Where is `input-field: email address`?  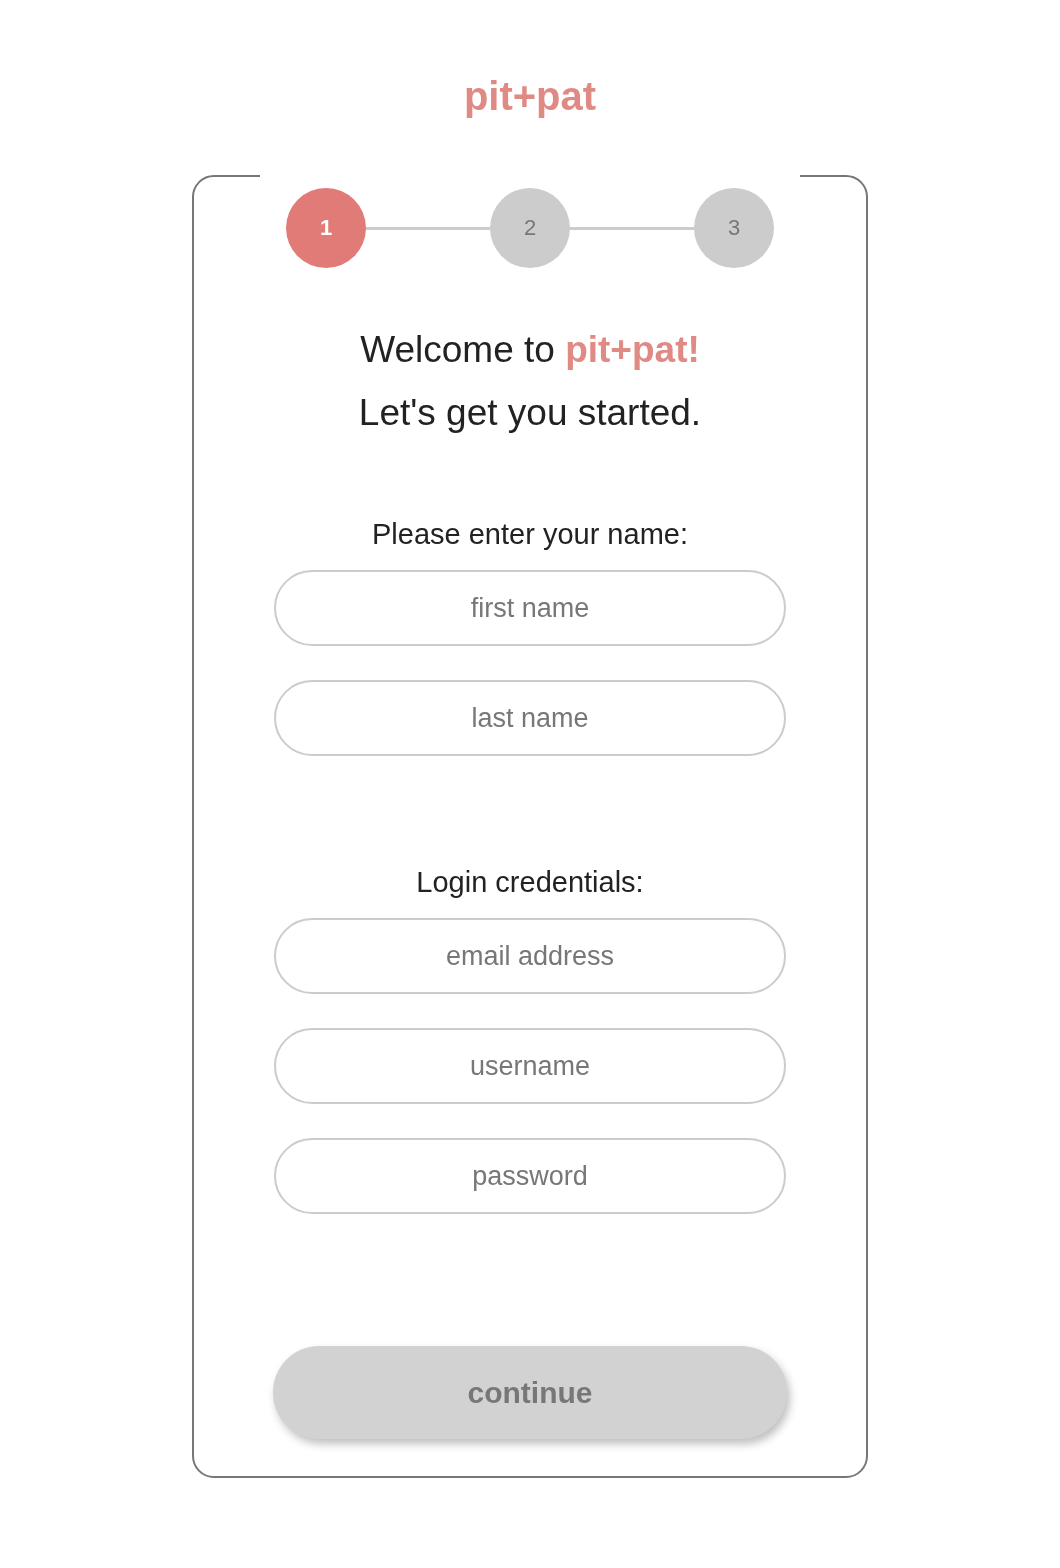
input-field: email address is located at coordinates (530, 956).